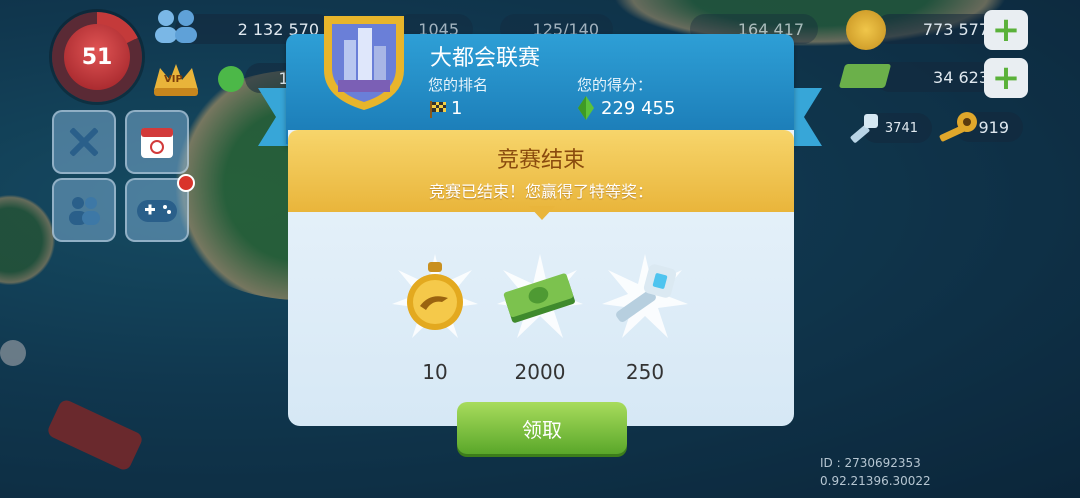 The image size is (1080, 498). What do you see at coordinates (866, 30) in the screenshot?
I see `simcash-coin-icon` at bounding box center [866, 30].